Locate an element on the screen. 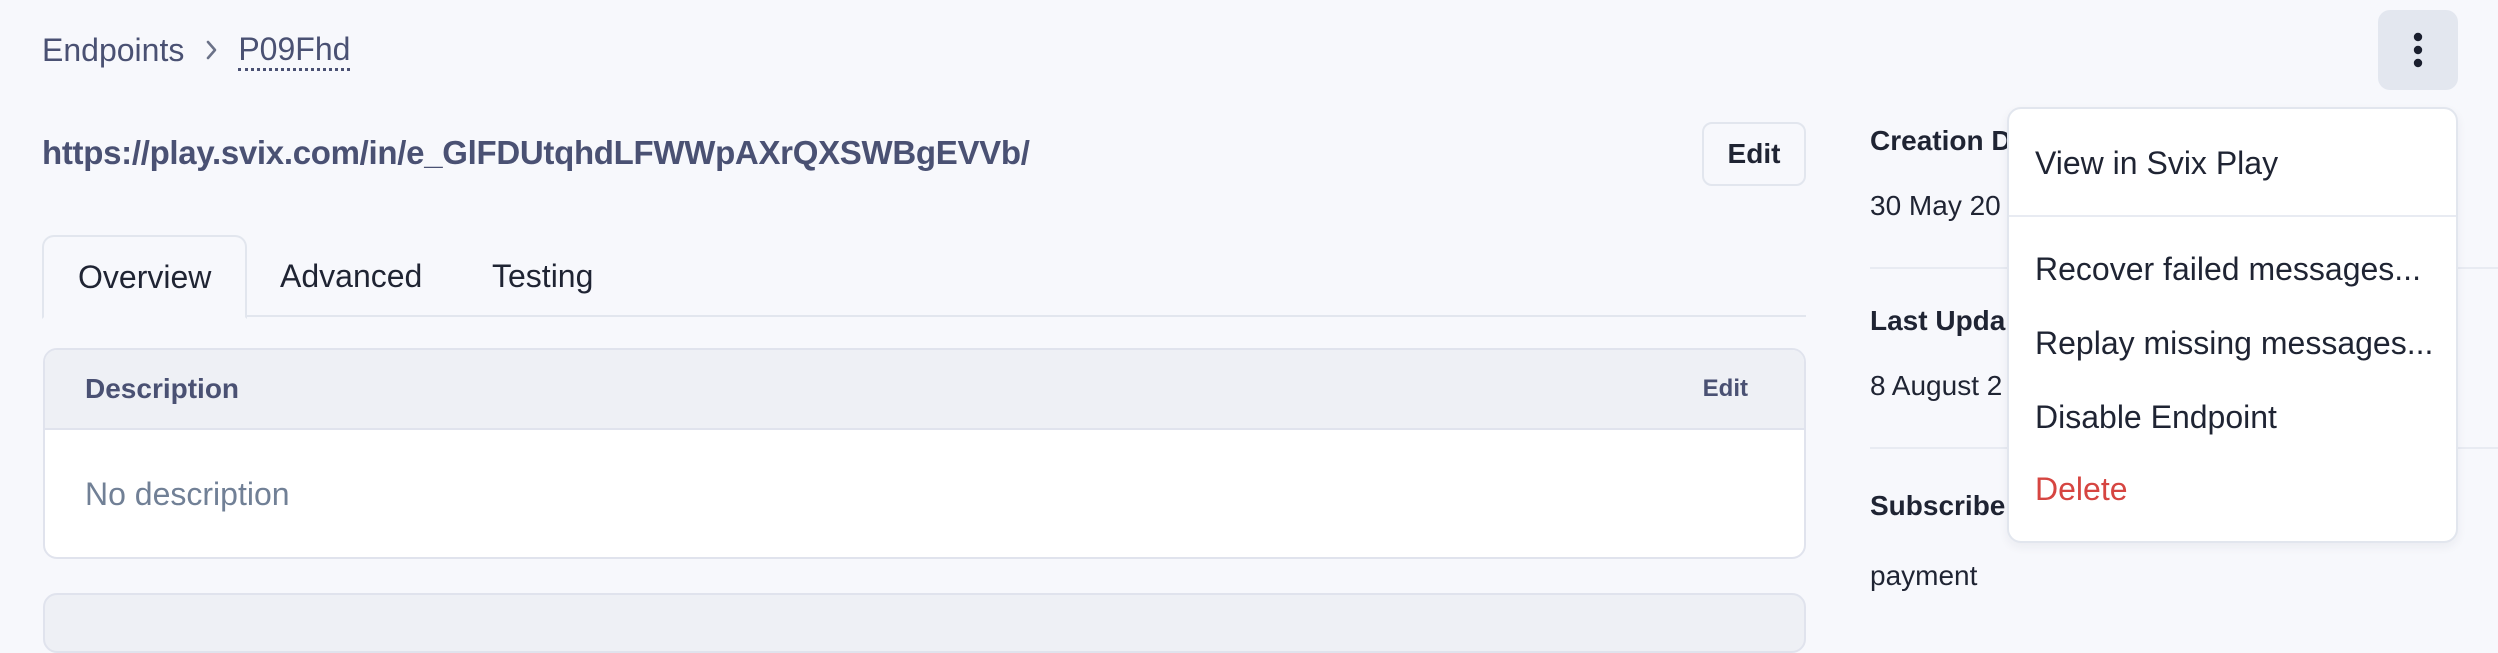 Image resolution: width=2498 pixels, height=653 pixels. creation-date-label: Creation D is located at coordinates (1941, 140).